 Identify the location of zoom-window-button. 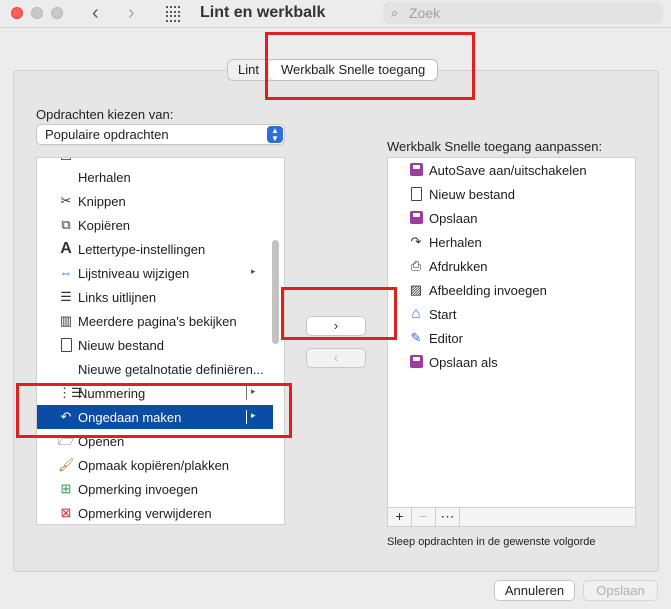
(57, 13).